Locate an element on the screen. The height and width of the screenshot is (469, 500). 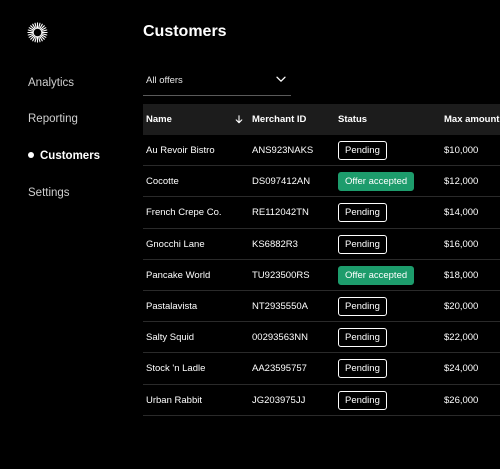
column-header-name: Name is located at coordinates (159, 119).